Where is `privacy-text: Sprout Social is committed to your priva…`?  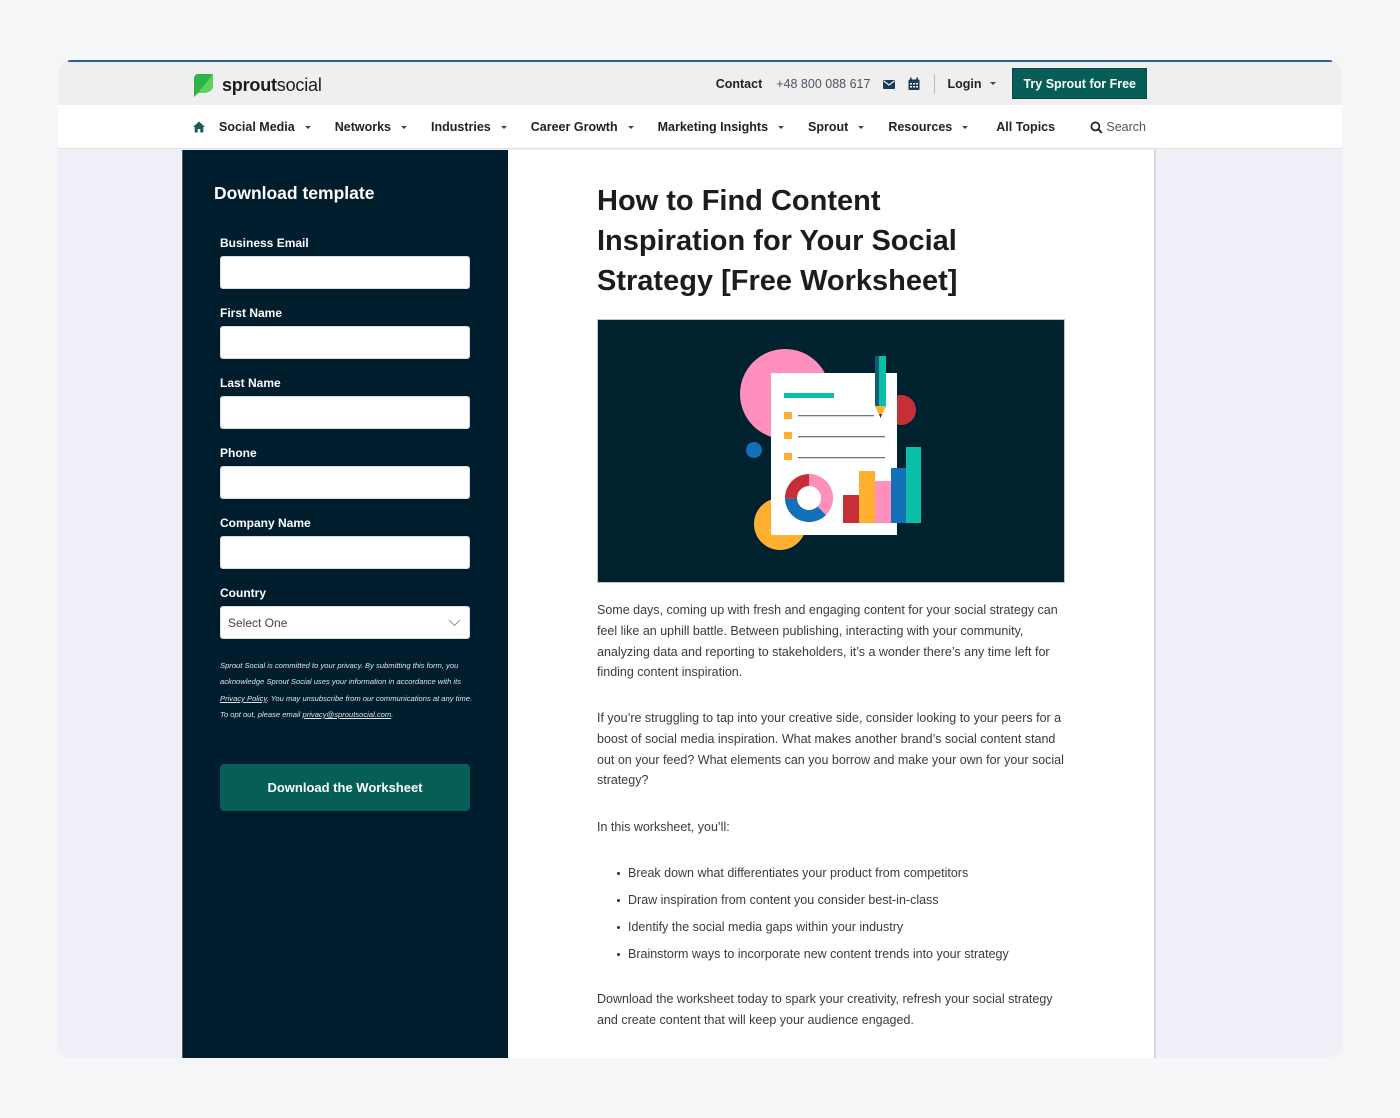 privacy-text: Sprout Social is committed to your priva… is located at coordinates (341, 674).